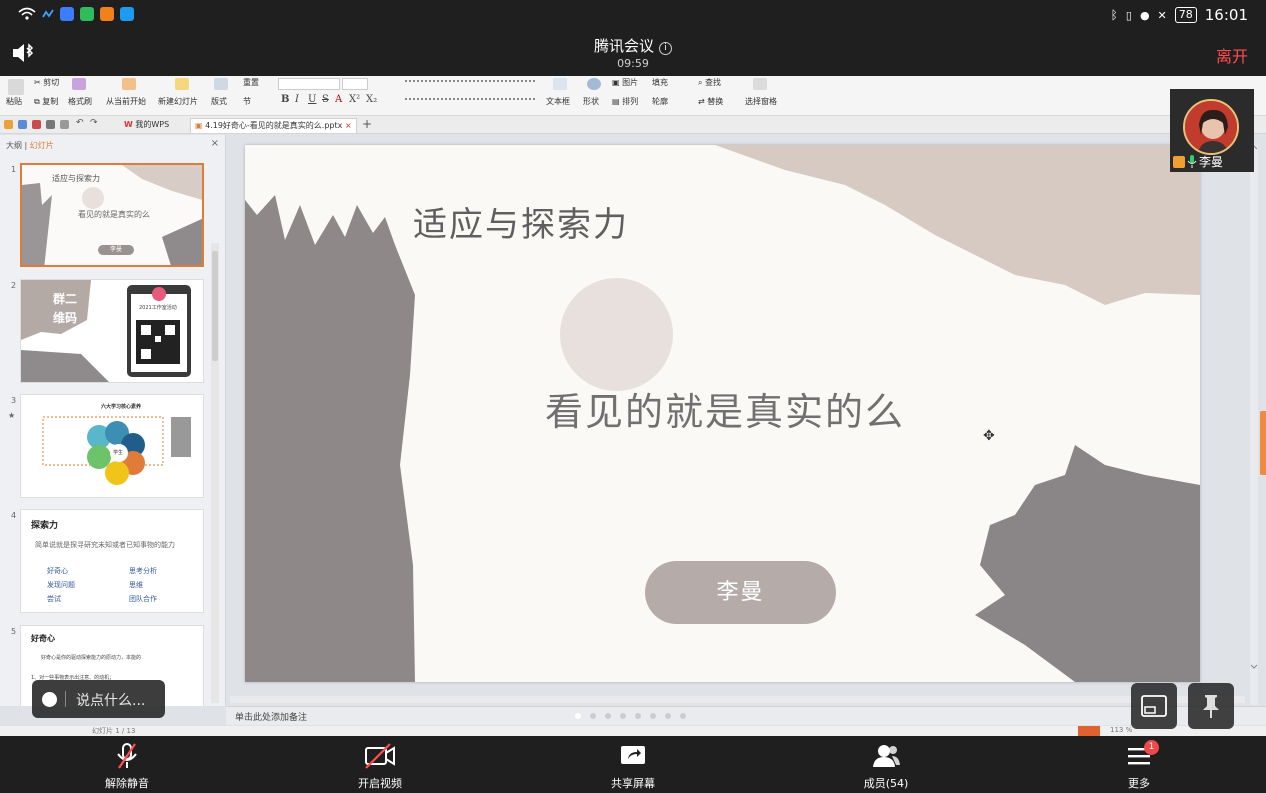 The width and height of the screenshot is (1266, 793). I want to click on slide-thumbnail-1: 适应与探索力 看见的就是真实的么 李曼, so click(112, 215).